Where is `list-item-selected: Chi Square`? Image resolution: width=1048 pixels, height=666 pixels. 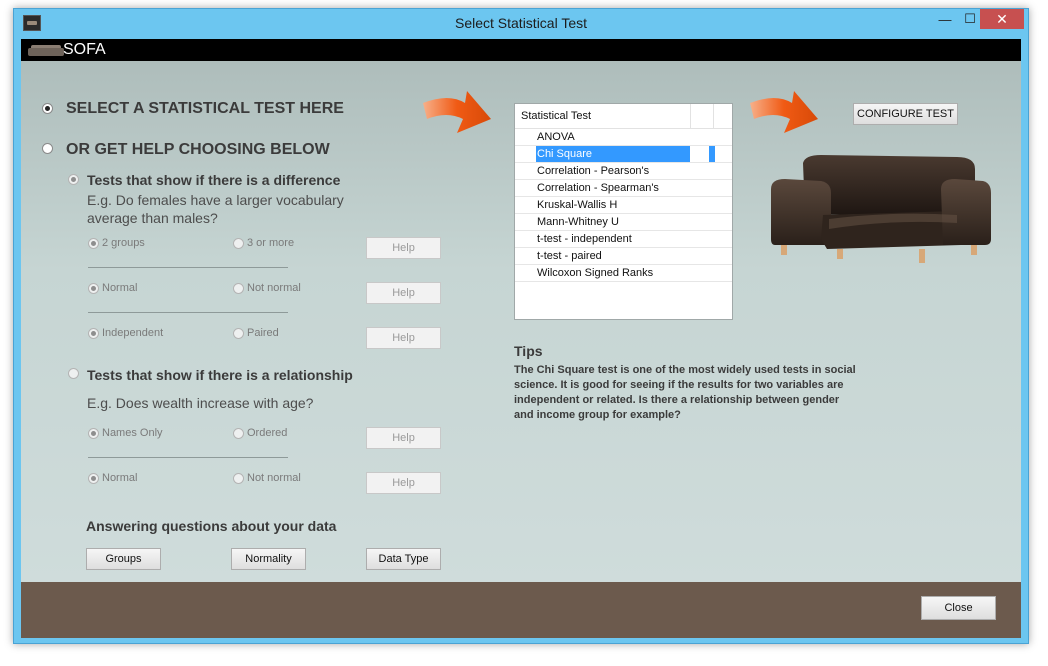 list-item-selected: Chi Square is located at coordinates (623, 154).